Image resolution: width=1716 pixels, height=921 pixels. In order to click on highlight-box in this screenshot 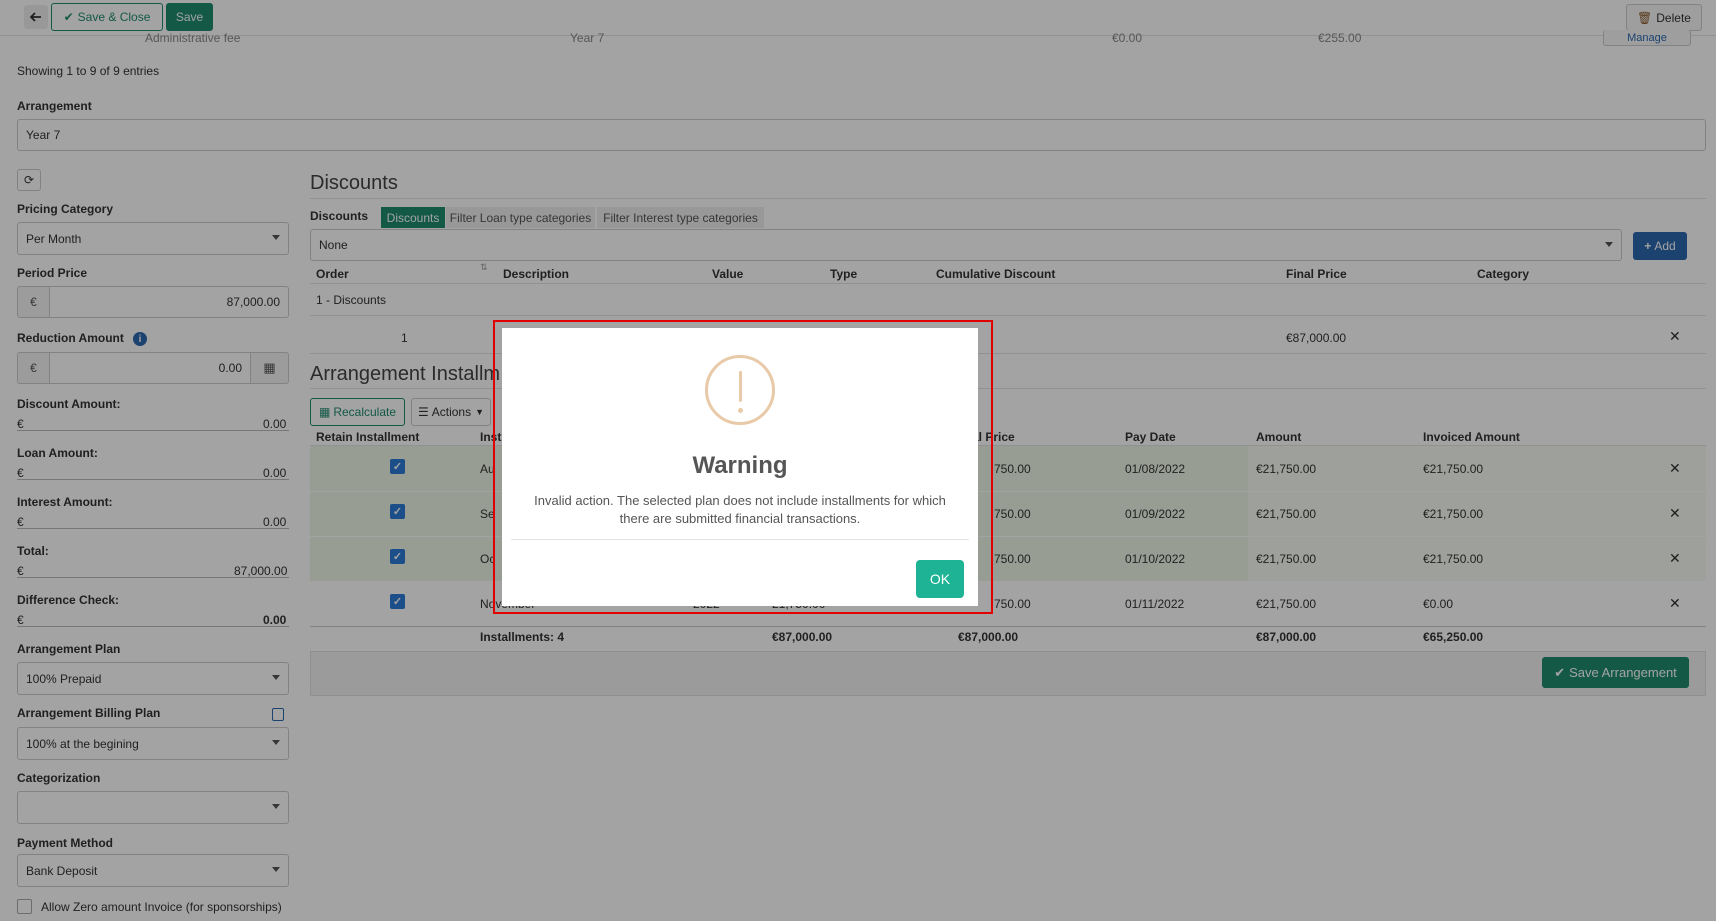, I will do `click(743, 467)`.